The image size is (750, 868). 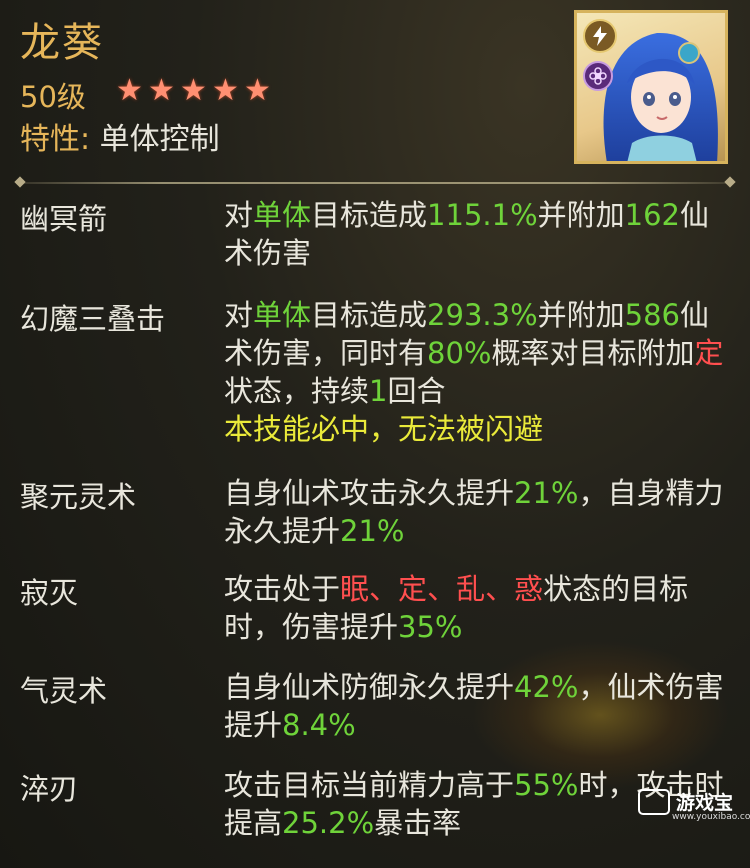 What do you see at coordinates (282, 589) in the screenshot?
I see `desc-segment: 攻击处于` at bounding box center [282, 589].